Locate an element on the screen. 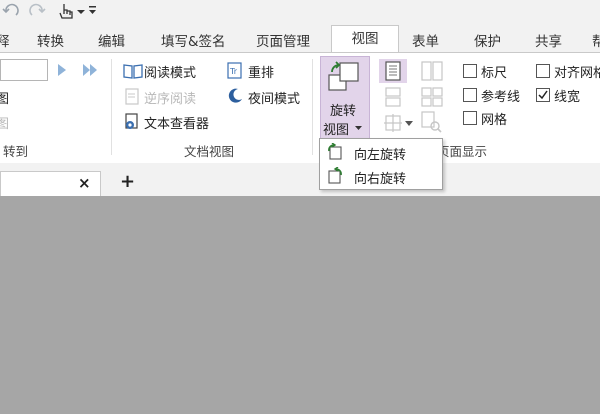 The height and width of the screenshot is (414, 600). new-tab-icon: + is located at coordinates (127, 181).